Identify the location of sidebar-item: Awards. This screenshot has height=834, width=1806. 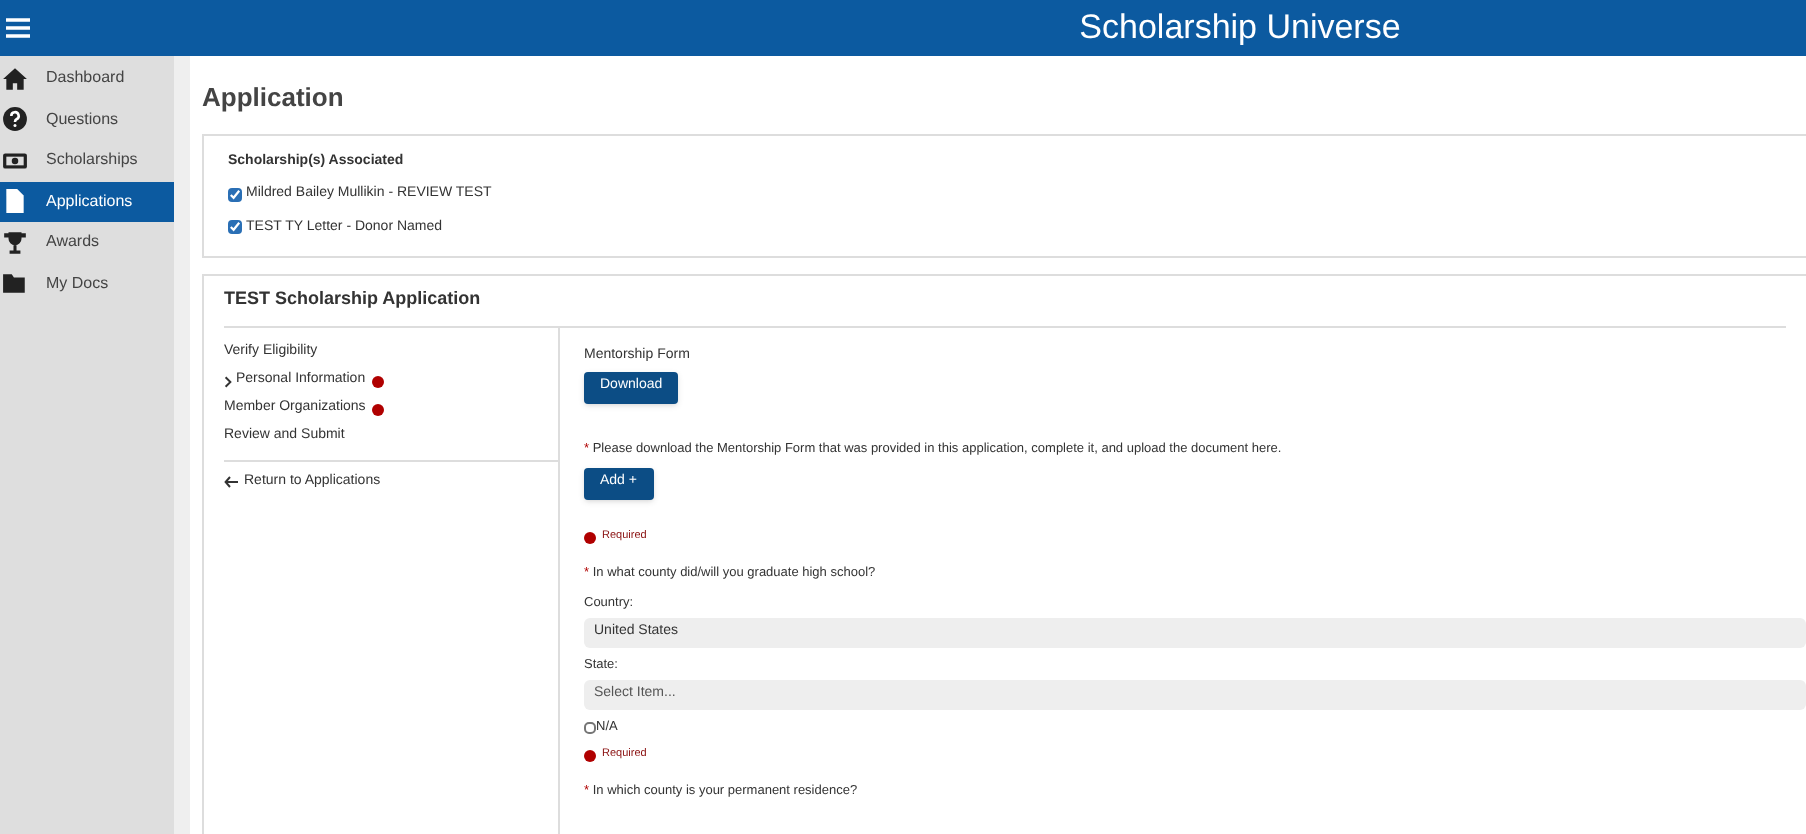
(87, 242).